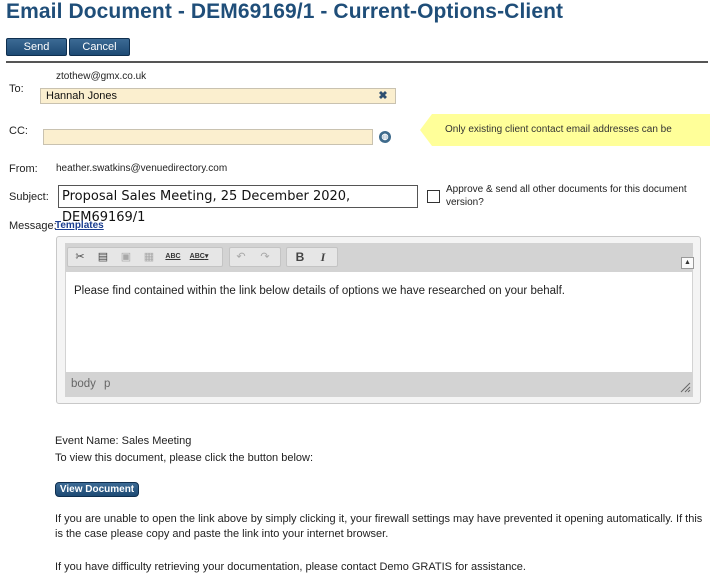  What do you see at coordinates (99, 47) in the screenshot?
I see `cancel-button: Cancel` at bounding box center [99, 47].